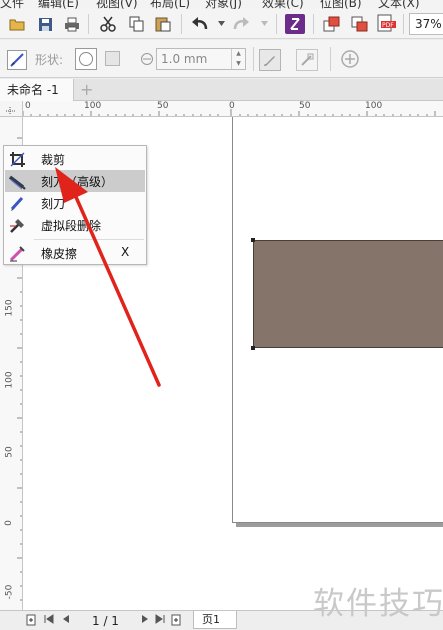 The width and height of the screenshot is (443, 630). I want to click on menu-item-virtual-segment-delete: 虚拟段删除, so click(75, 225).